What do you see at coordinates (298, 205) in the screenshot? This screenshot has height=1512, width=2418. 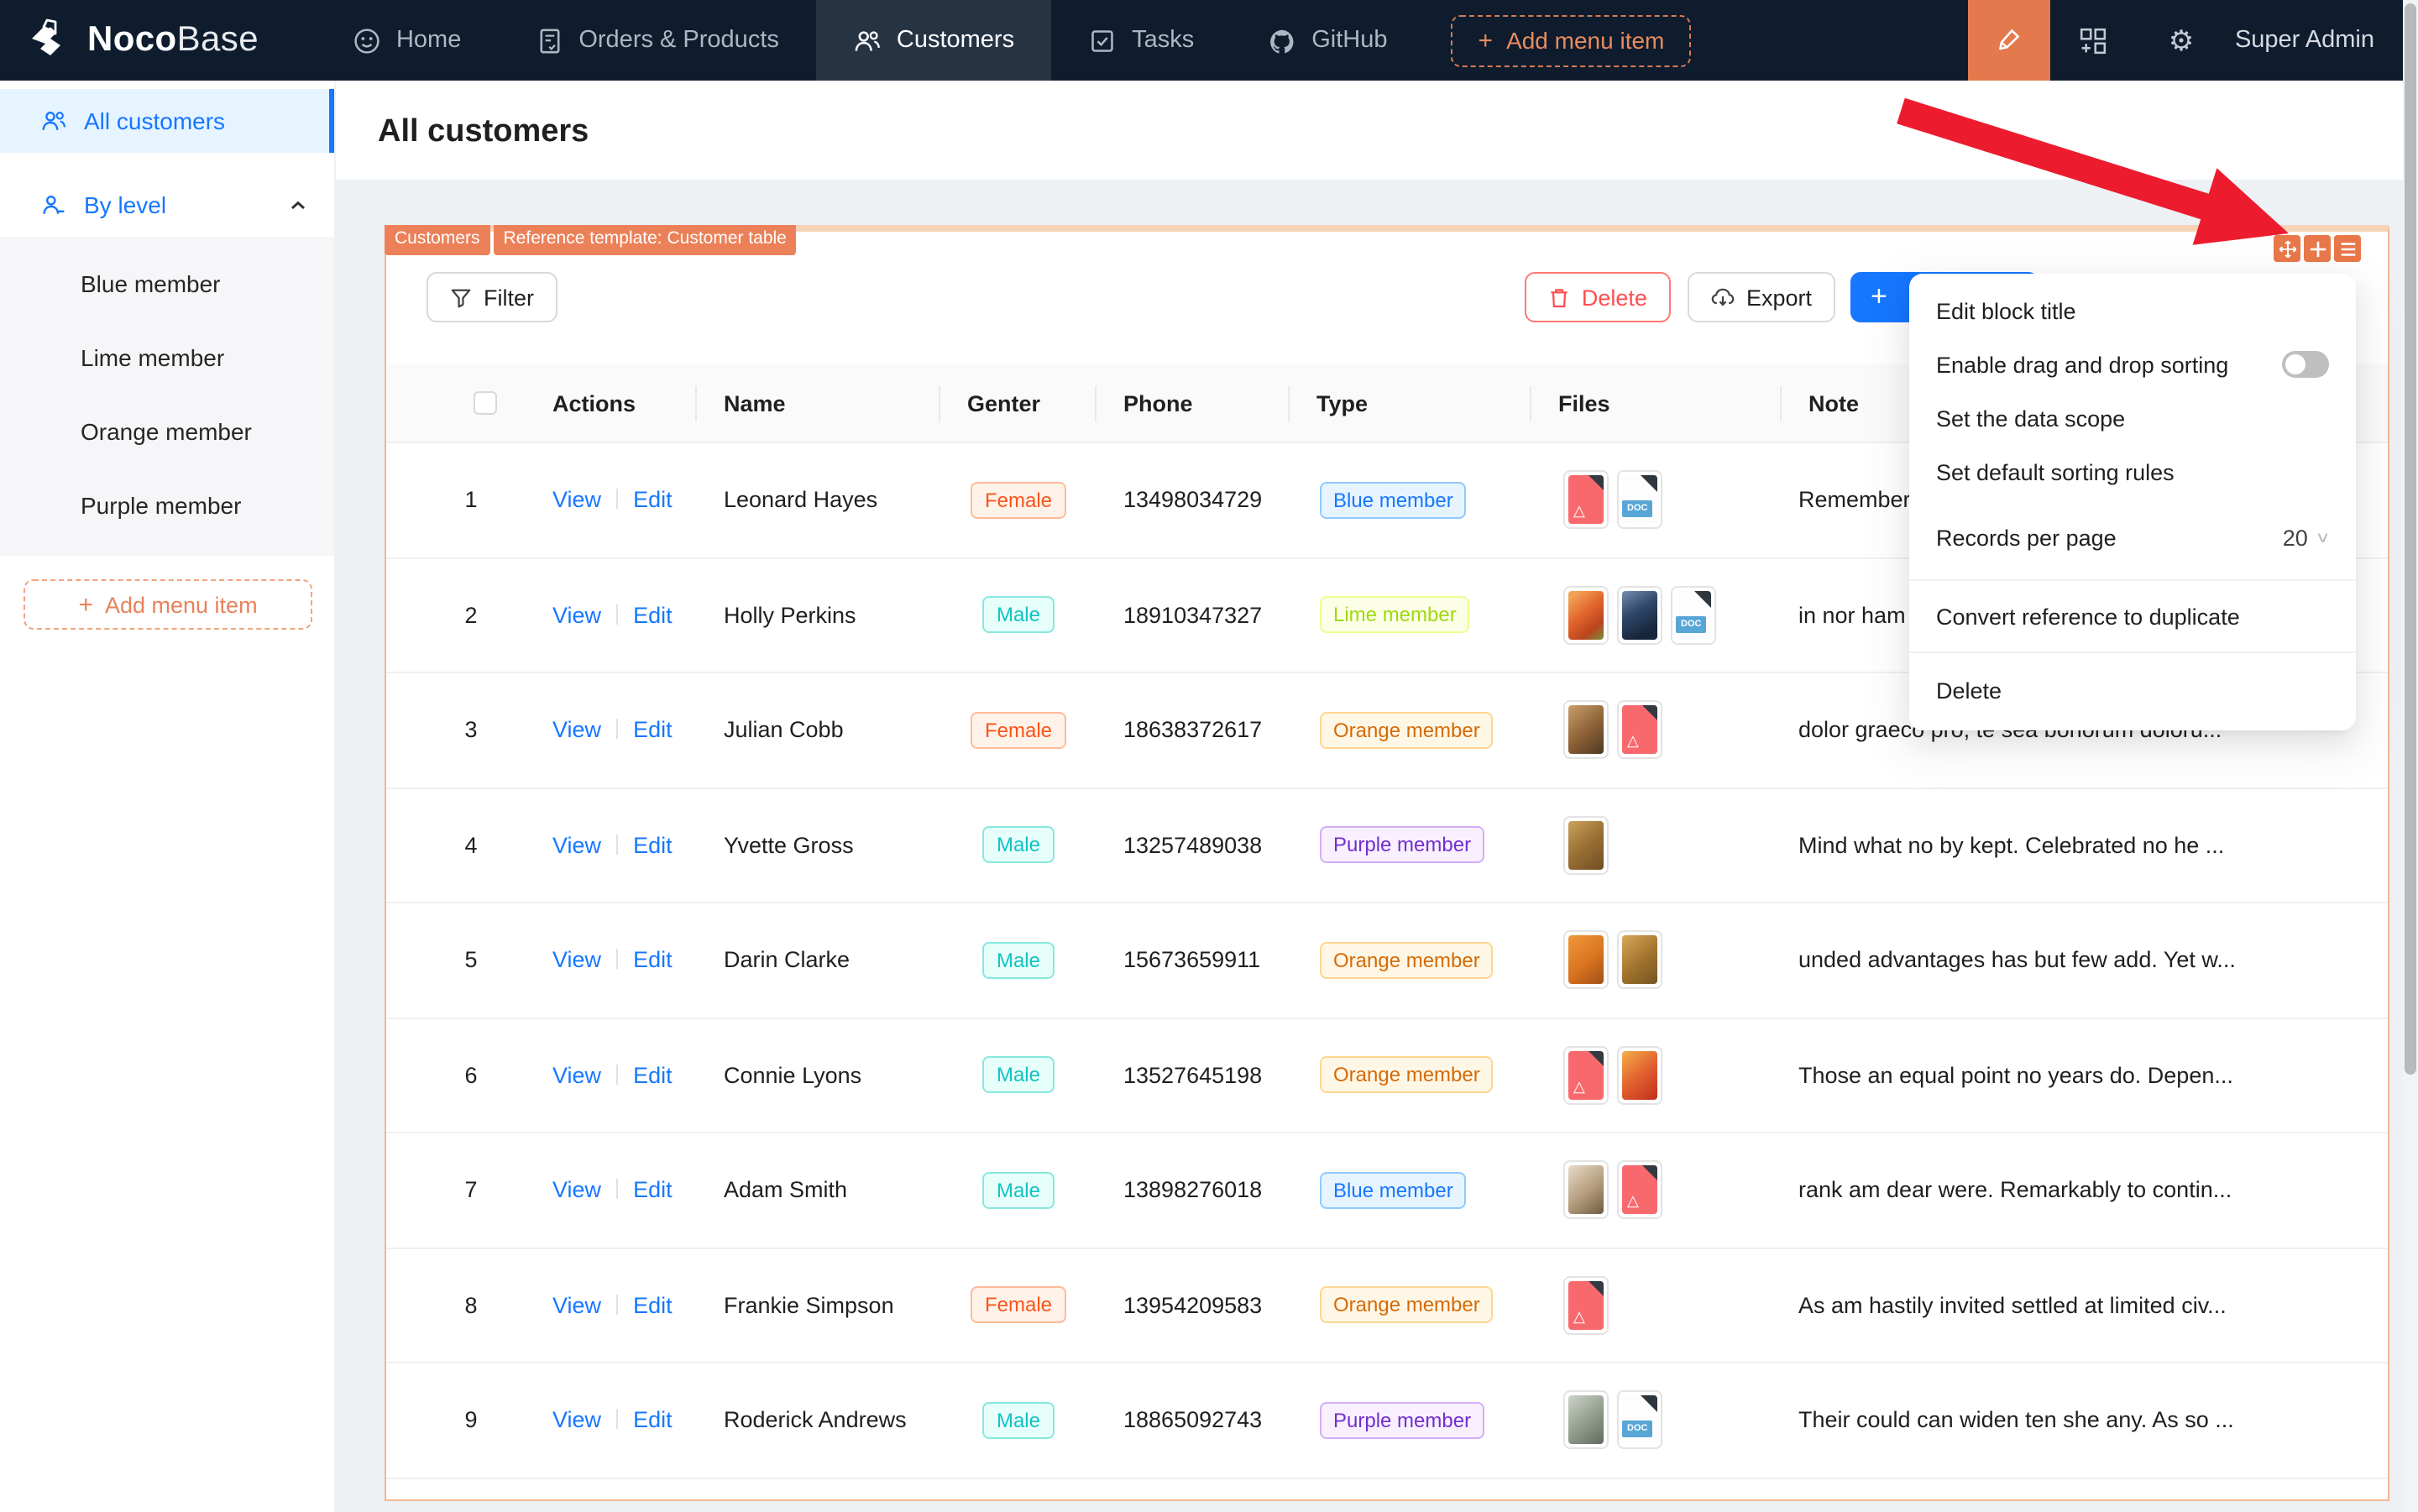 I see `chevron-up-icon` at bounding box center [298, 205].